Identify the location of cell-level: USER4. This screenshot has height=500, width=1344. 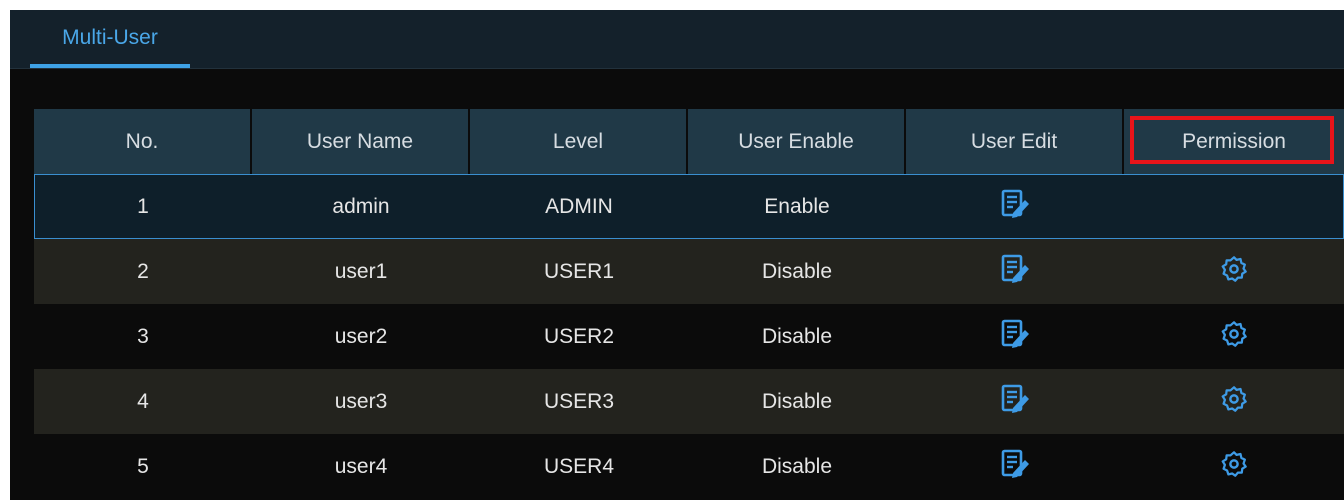
(579, 466).